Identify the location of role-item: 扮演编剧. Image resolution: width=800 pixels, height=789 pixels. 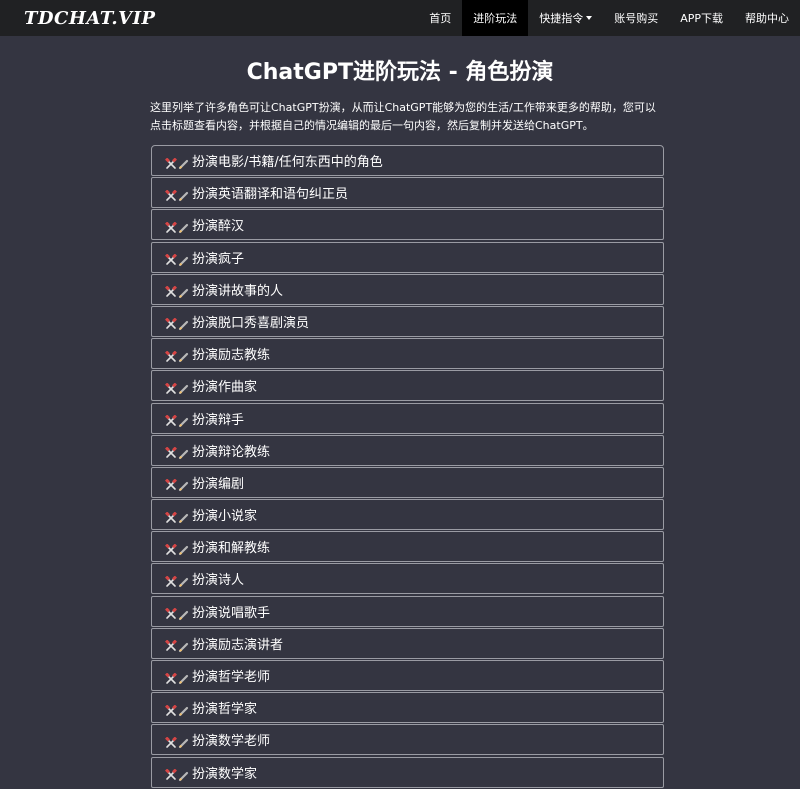
(407, 482).